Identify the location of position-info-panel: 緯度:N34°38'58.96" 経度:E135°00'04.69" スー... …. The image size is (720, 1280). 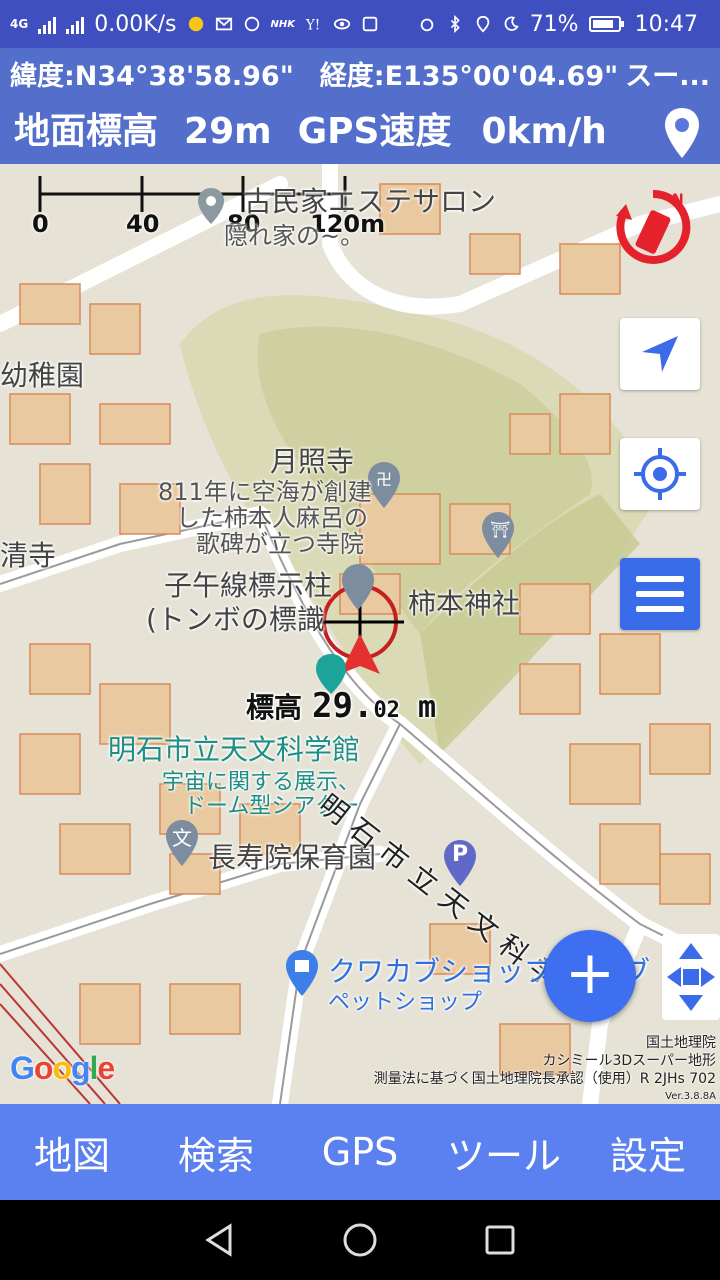
(360, 106).